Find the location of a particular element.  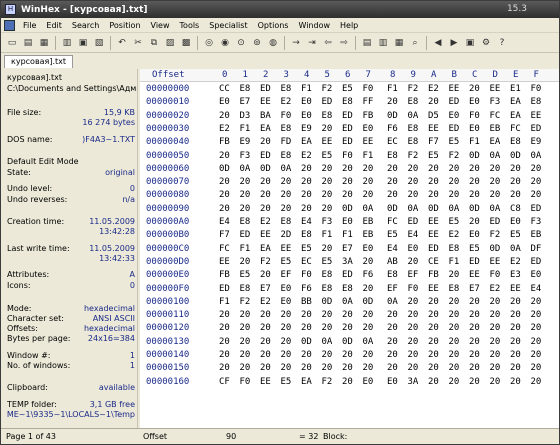

menu-view: View is located at coordinates (160, 25).